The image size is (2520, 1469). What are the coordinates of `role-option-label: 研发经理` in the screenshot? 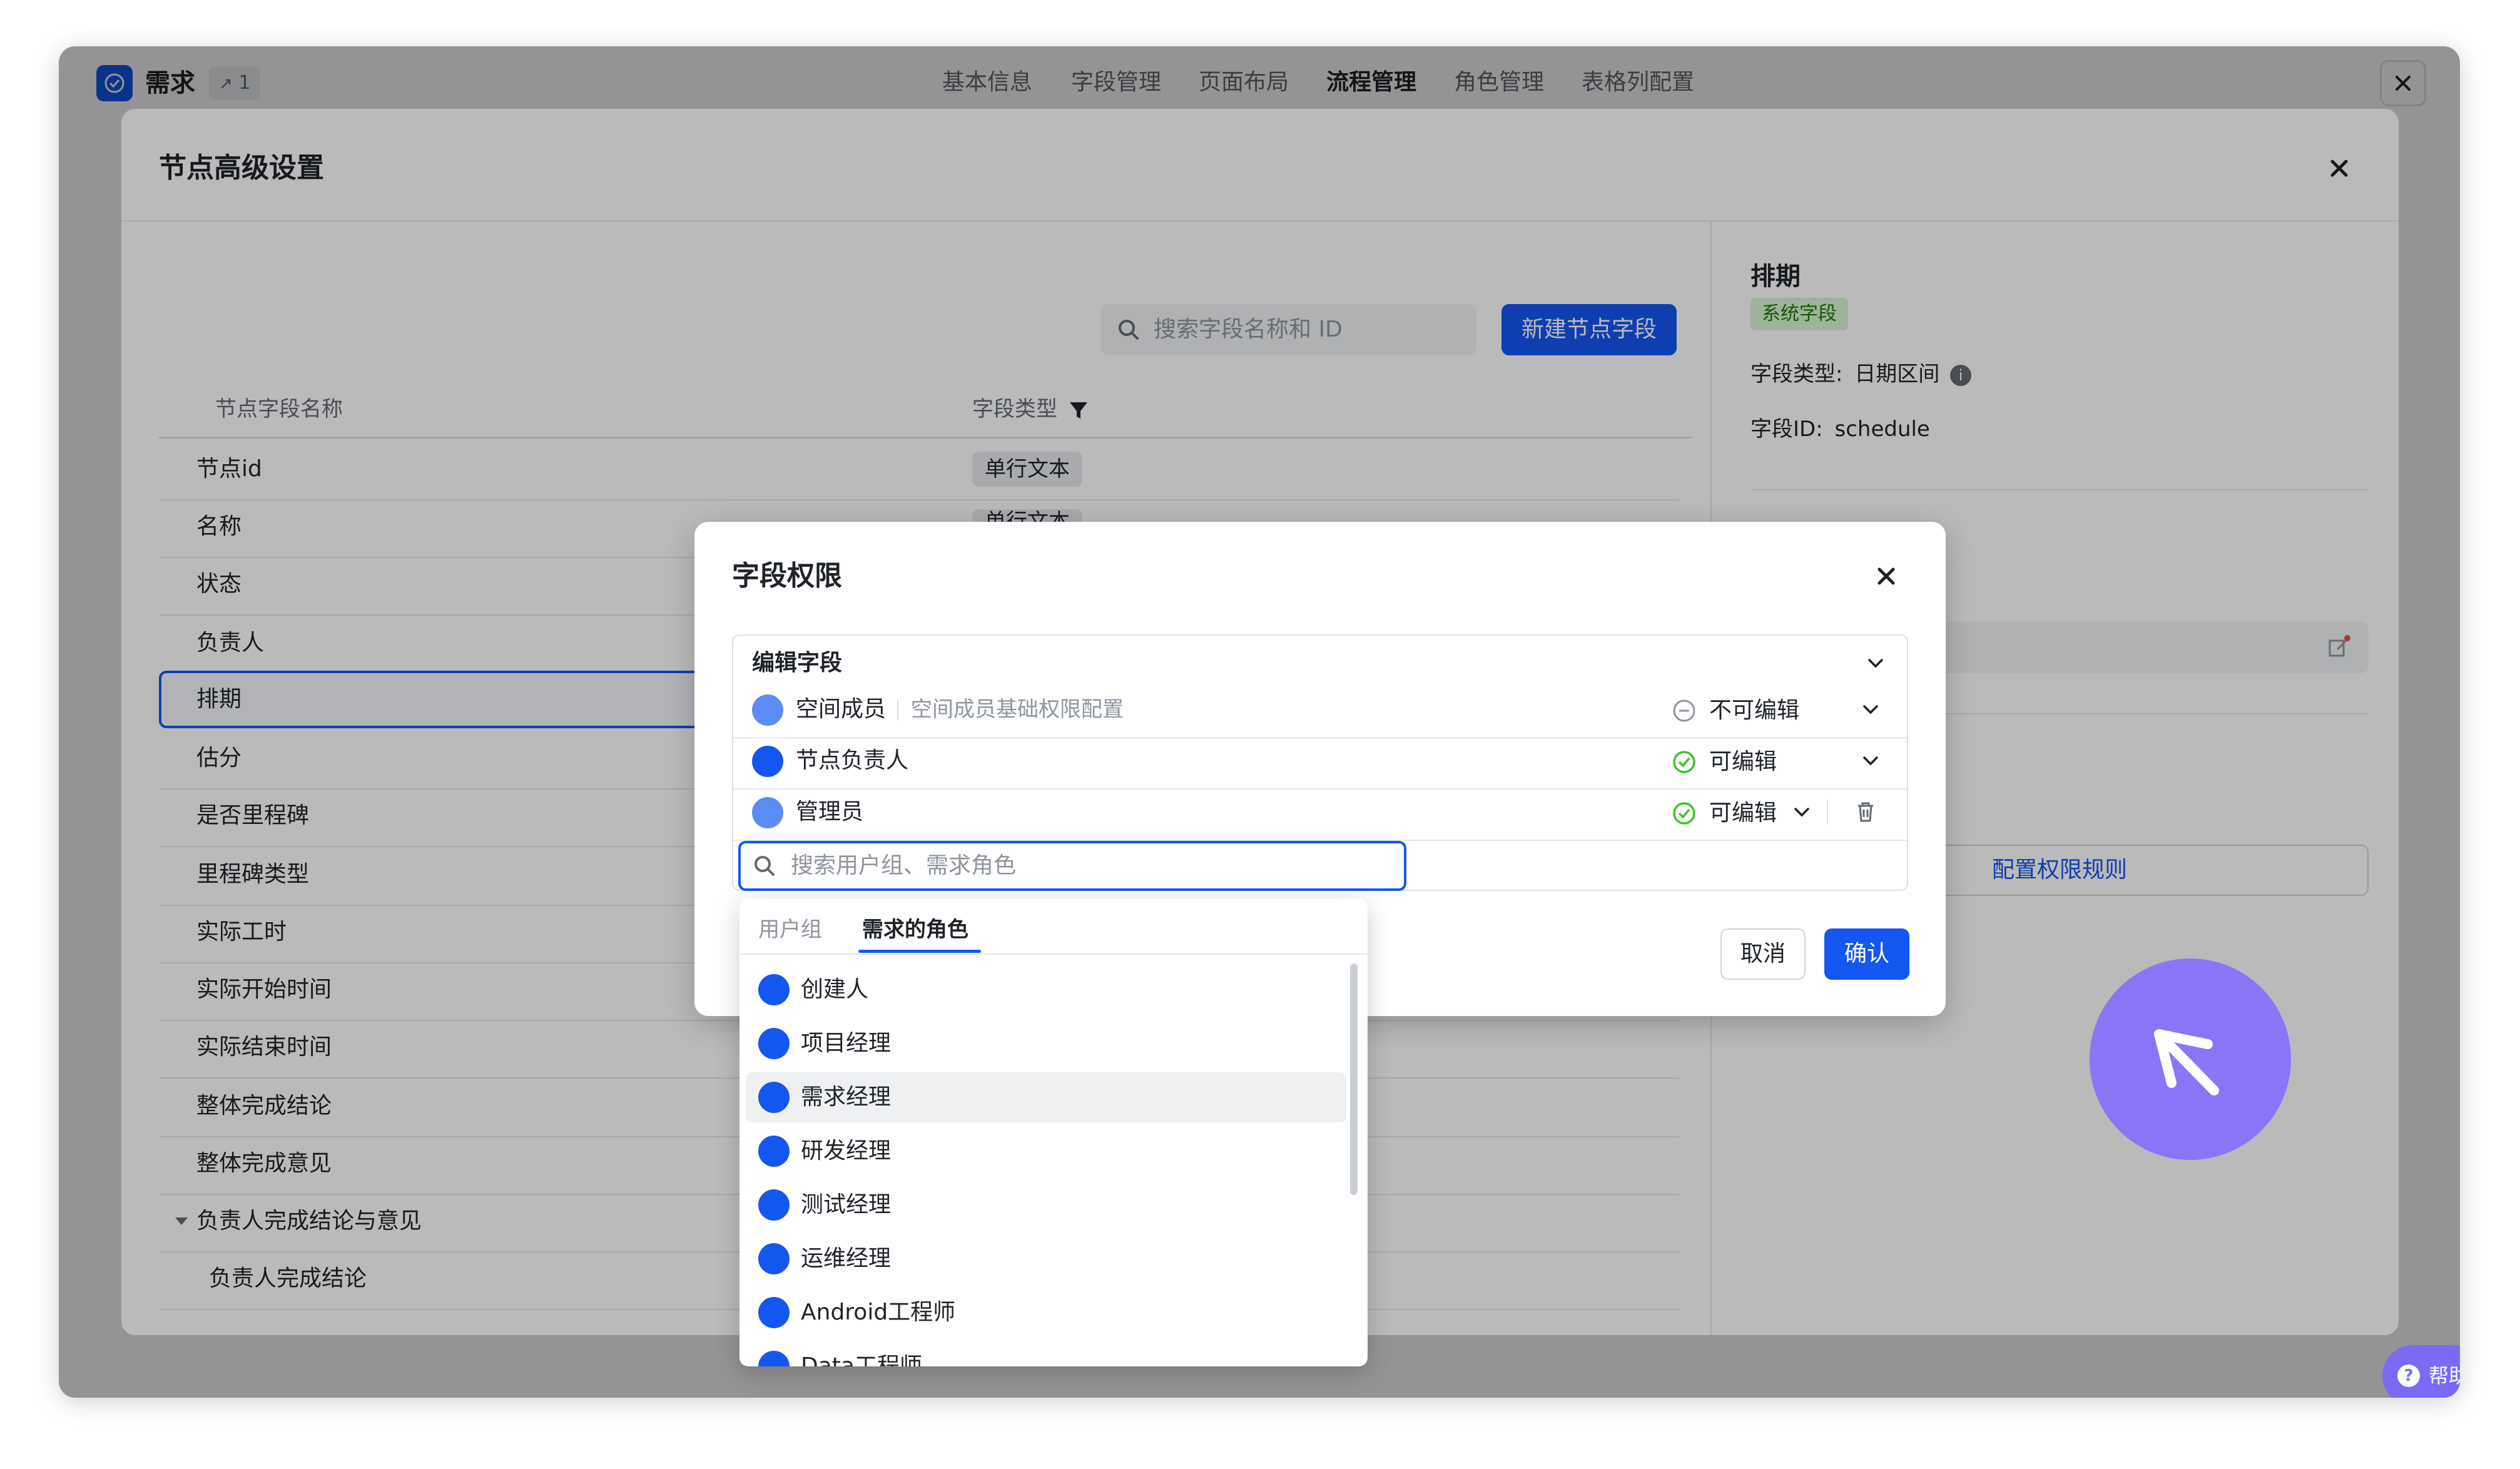 It's located at (847, 1151).